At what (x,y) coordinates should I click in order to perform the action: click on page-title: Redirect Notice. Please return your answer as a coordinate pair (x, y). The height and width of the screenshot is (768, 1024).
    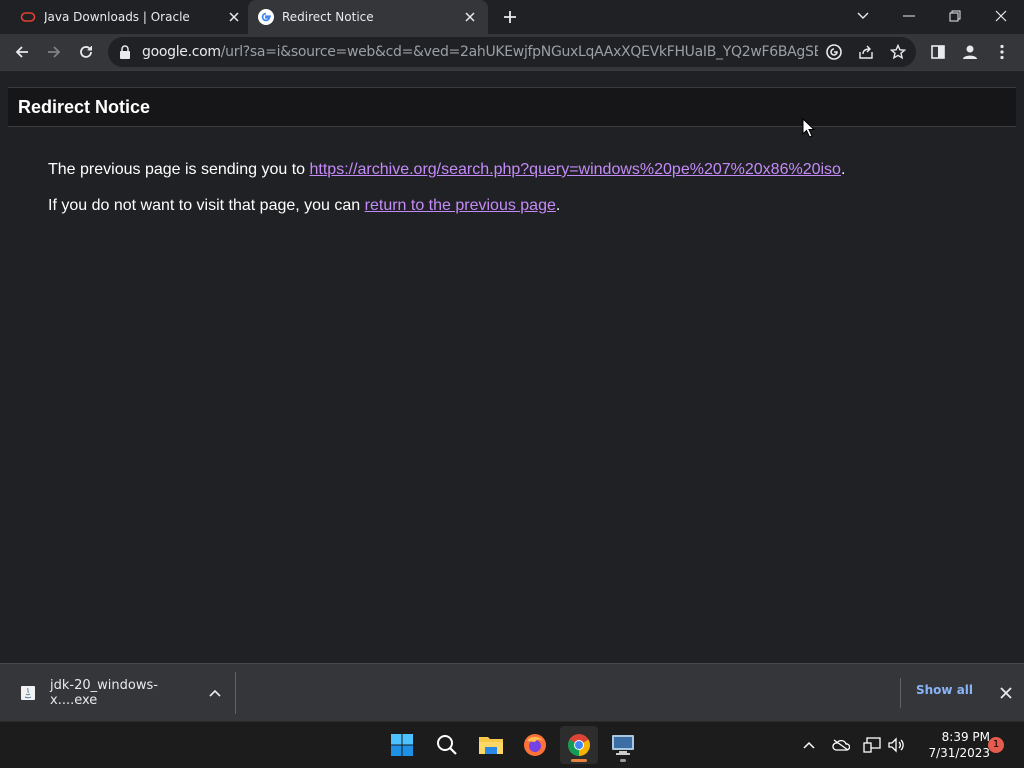
    Looking at the image, I should click on (84, 107).